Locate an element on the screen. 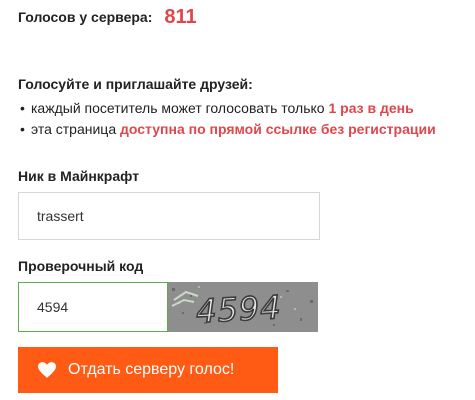  vote-button-label: Отдать серверу голос! is located at coordinates (151, 369).